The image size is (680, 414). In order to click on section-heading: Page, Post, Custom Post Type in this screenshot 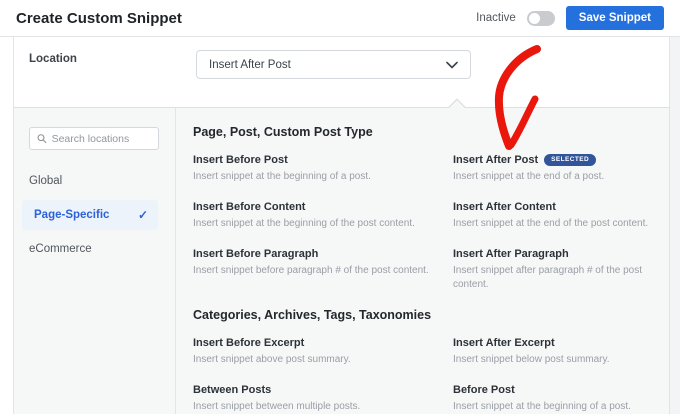, I will do `click(283, 132)`.